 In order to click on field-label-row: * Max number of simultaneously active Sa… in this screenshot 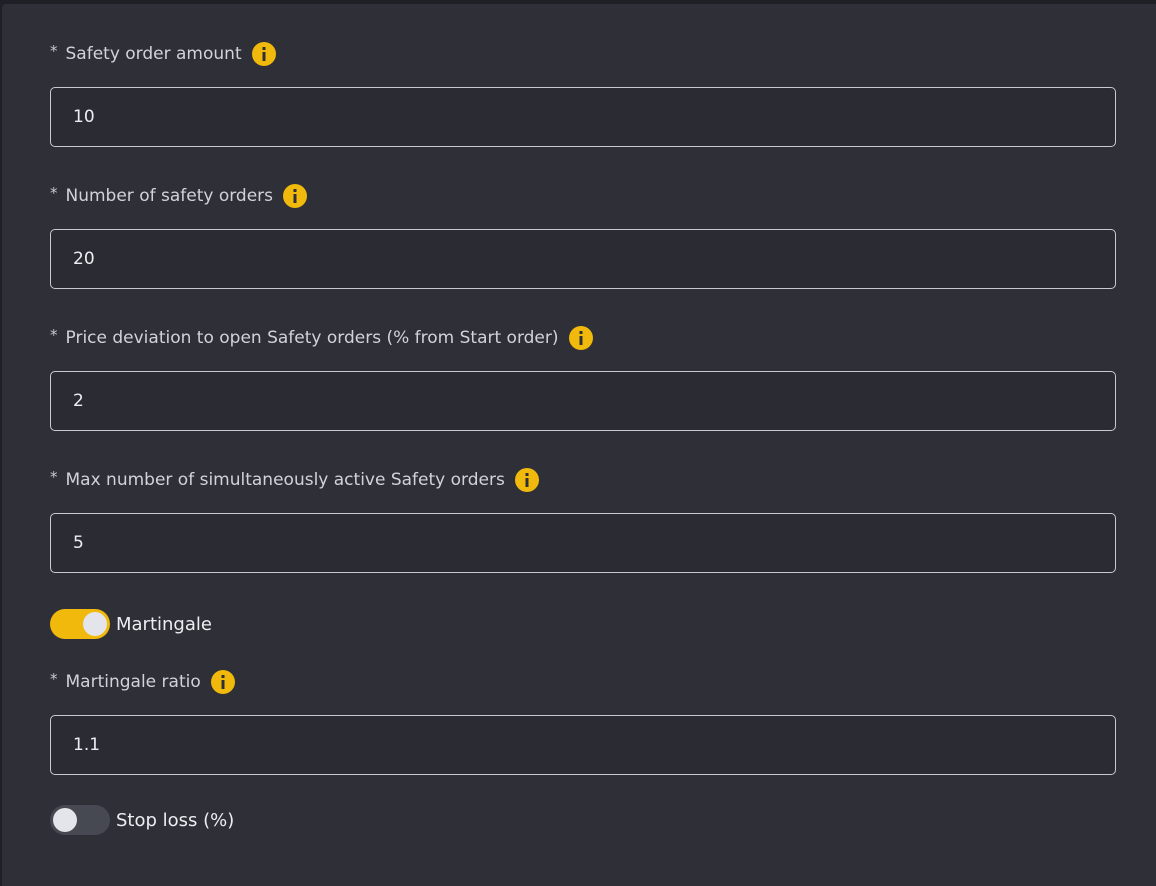, I will do `click(583, 480)`.